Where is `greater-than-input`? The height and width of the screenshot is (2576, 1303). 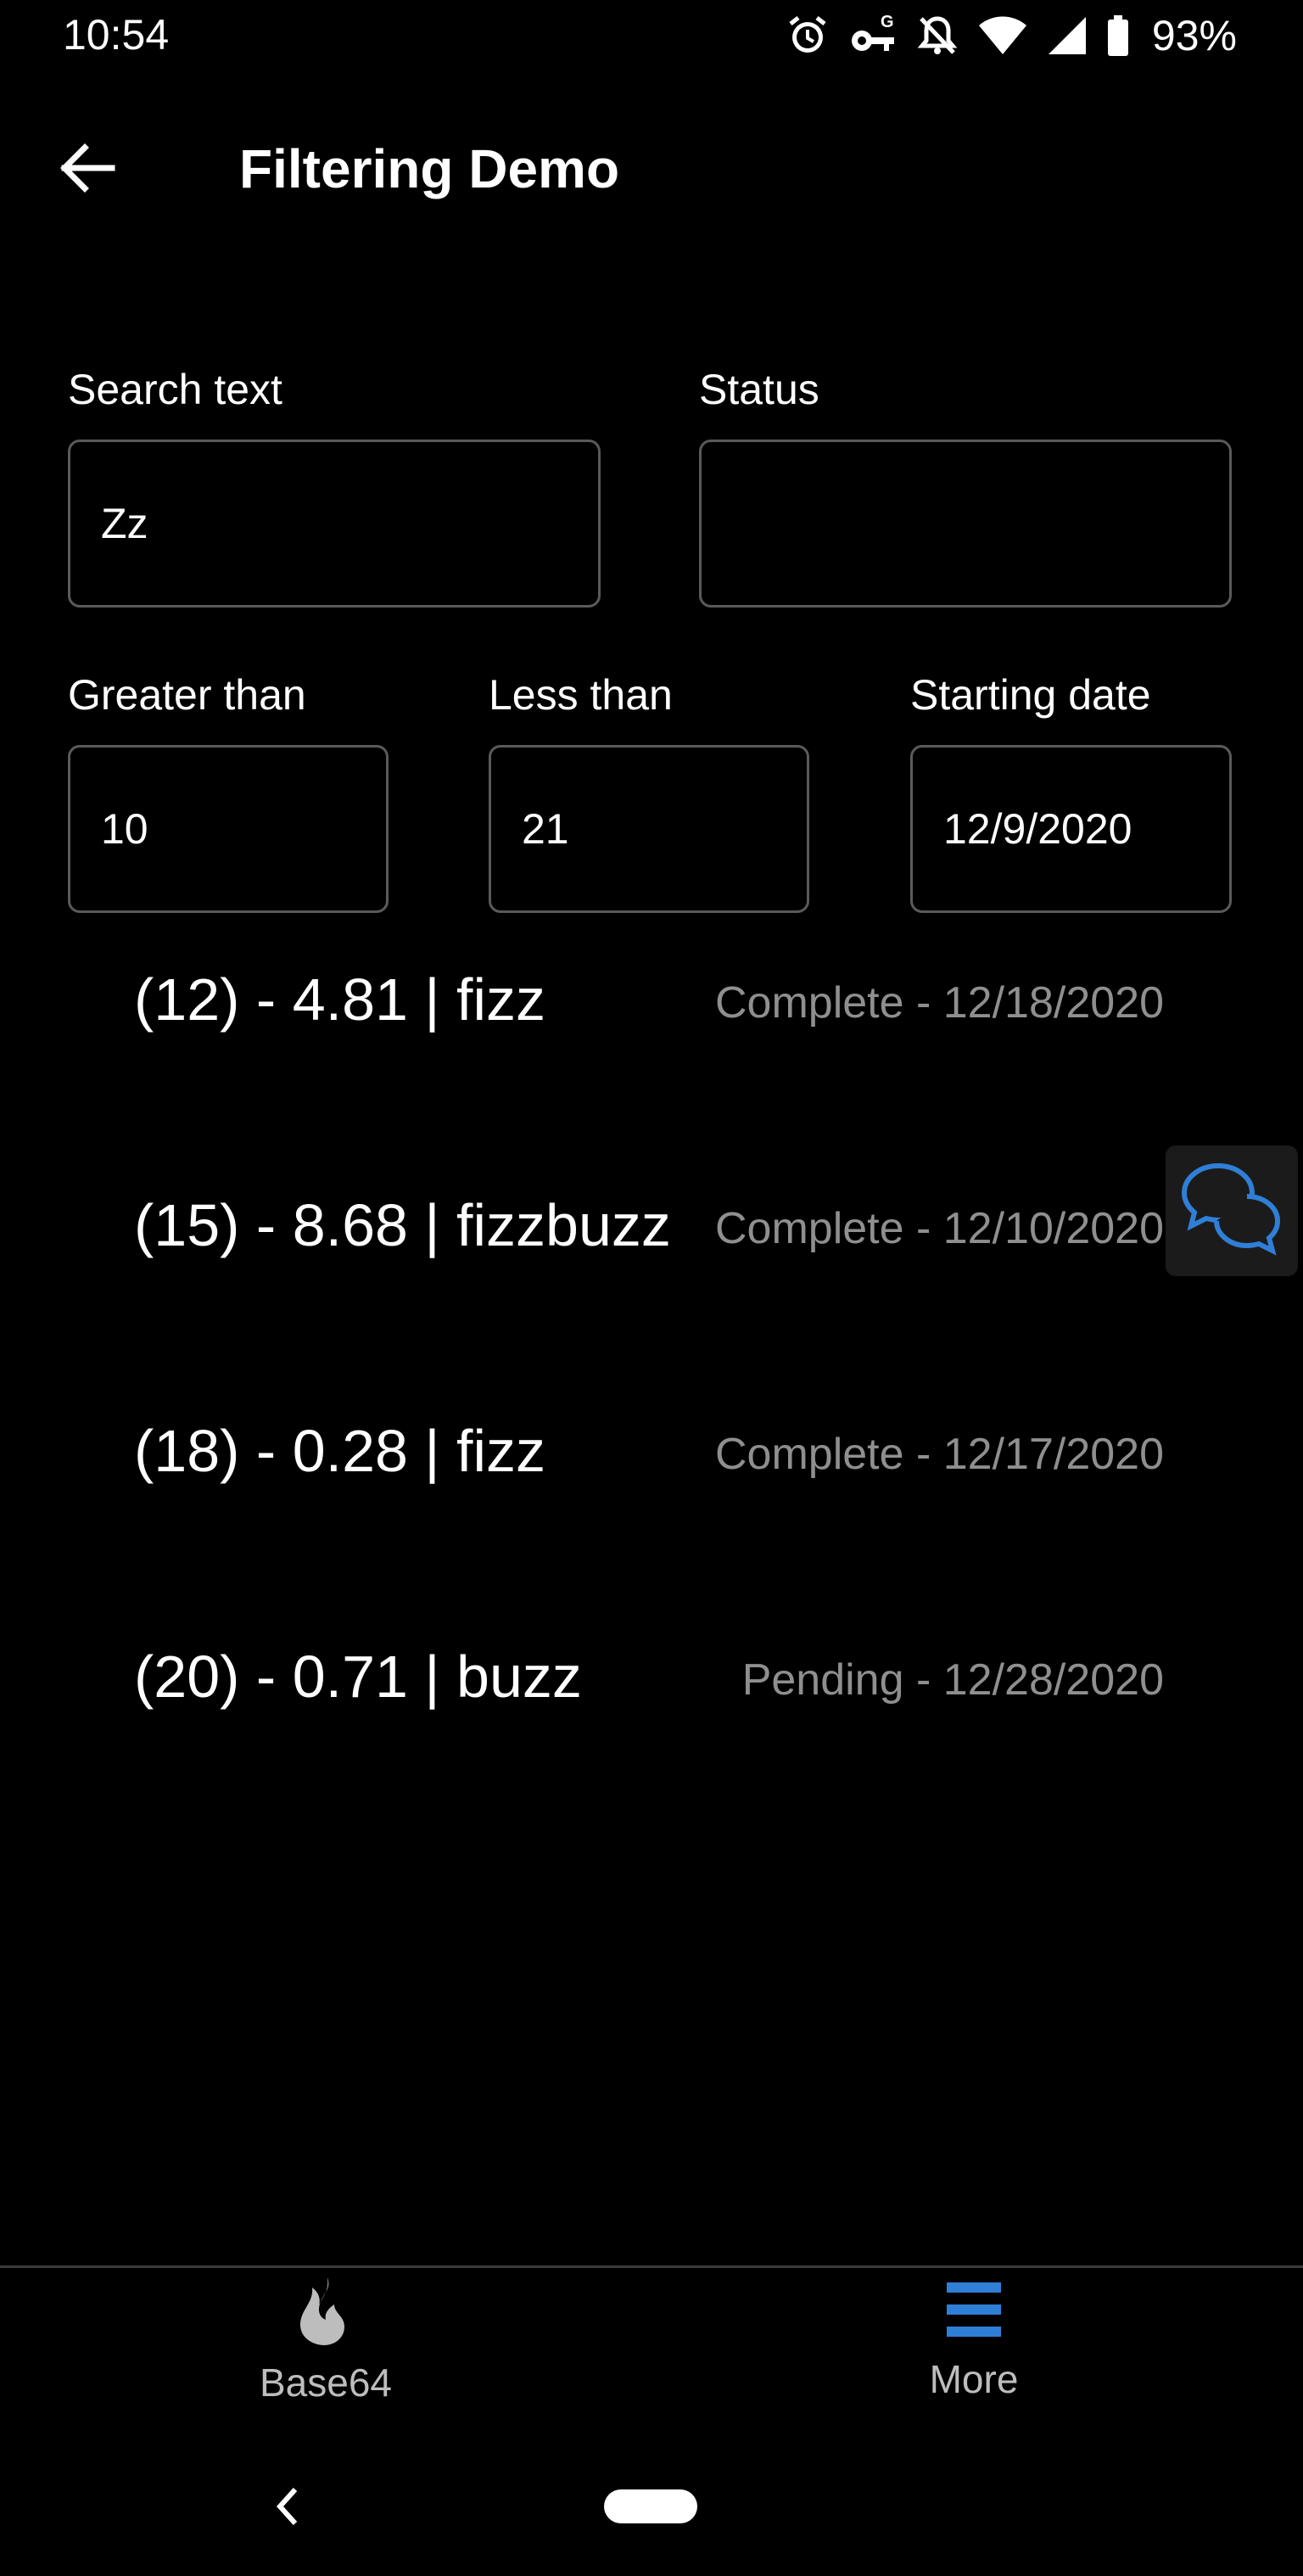 greater-than-input is located at coordinates (228, 829).